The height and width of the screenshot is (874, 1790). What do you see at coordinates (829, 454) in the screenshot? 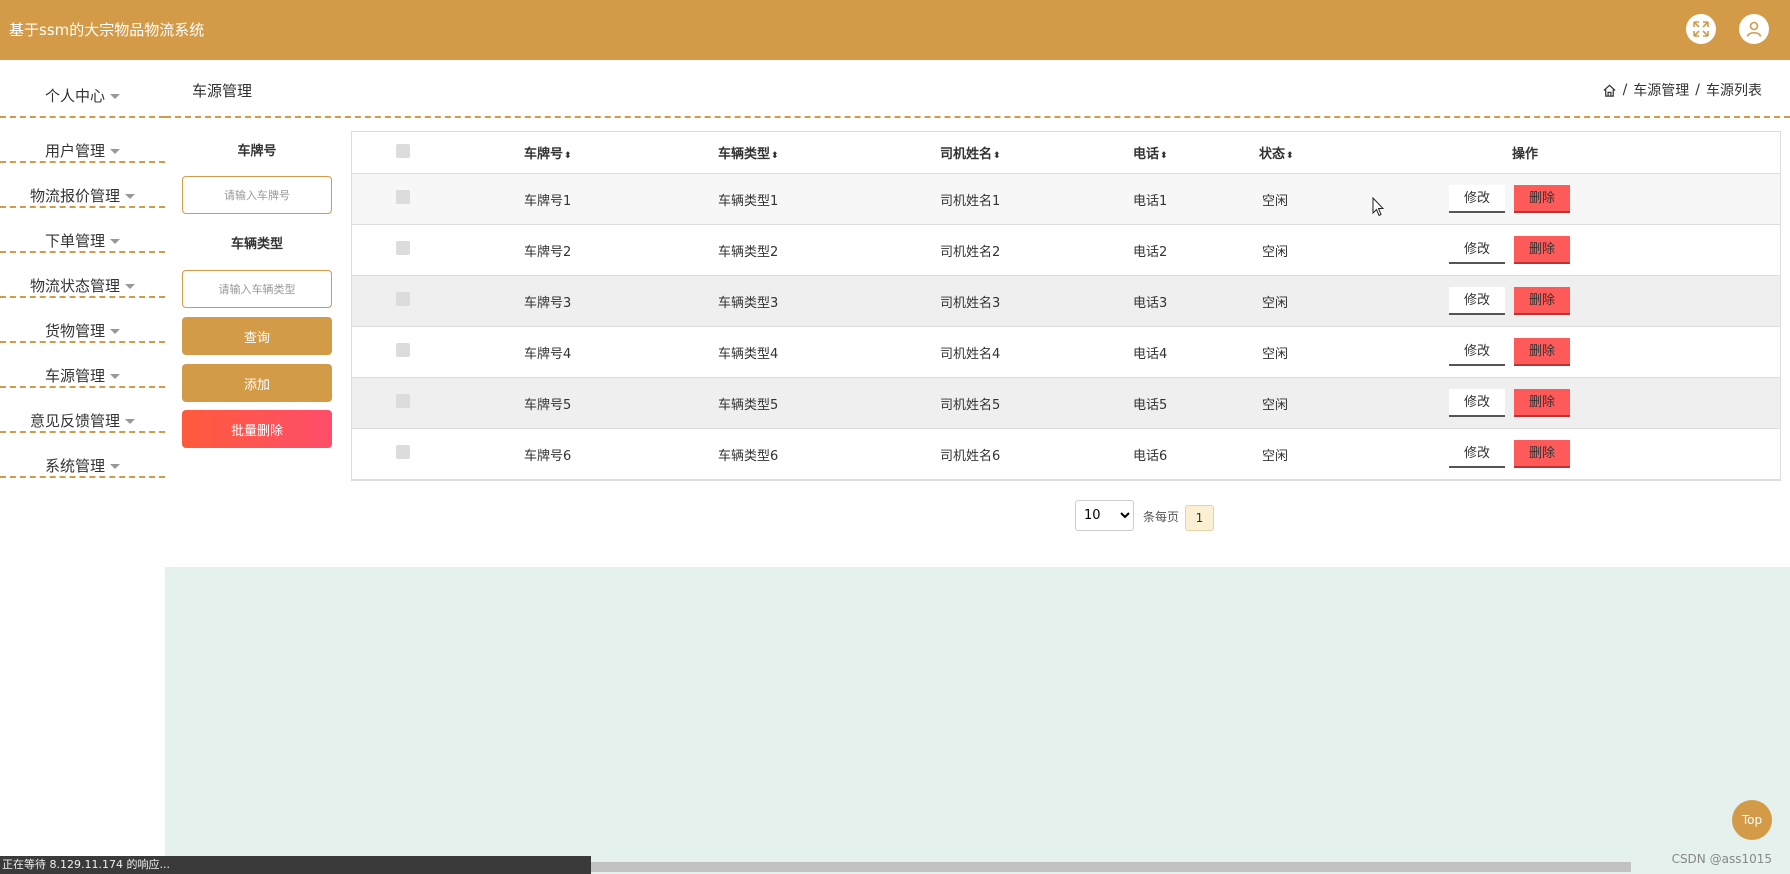
I see `vehicle-type-cell: 车辆类型6` at bounding box center [829, 454].